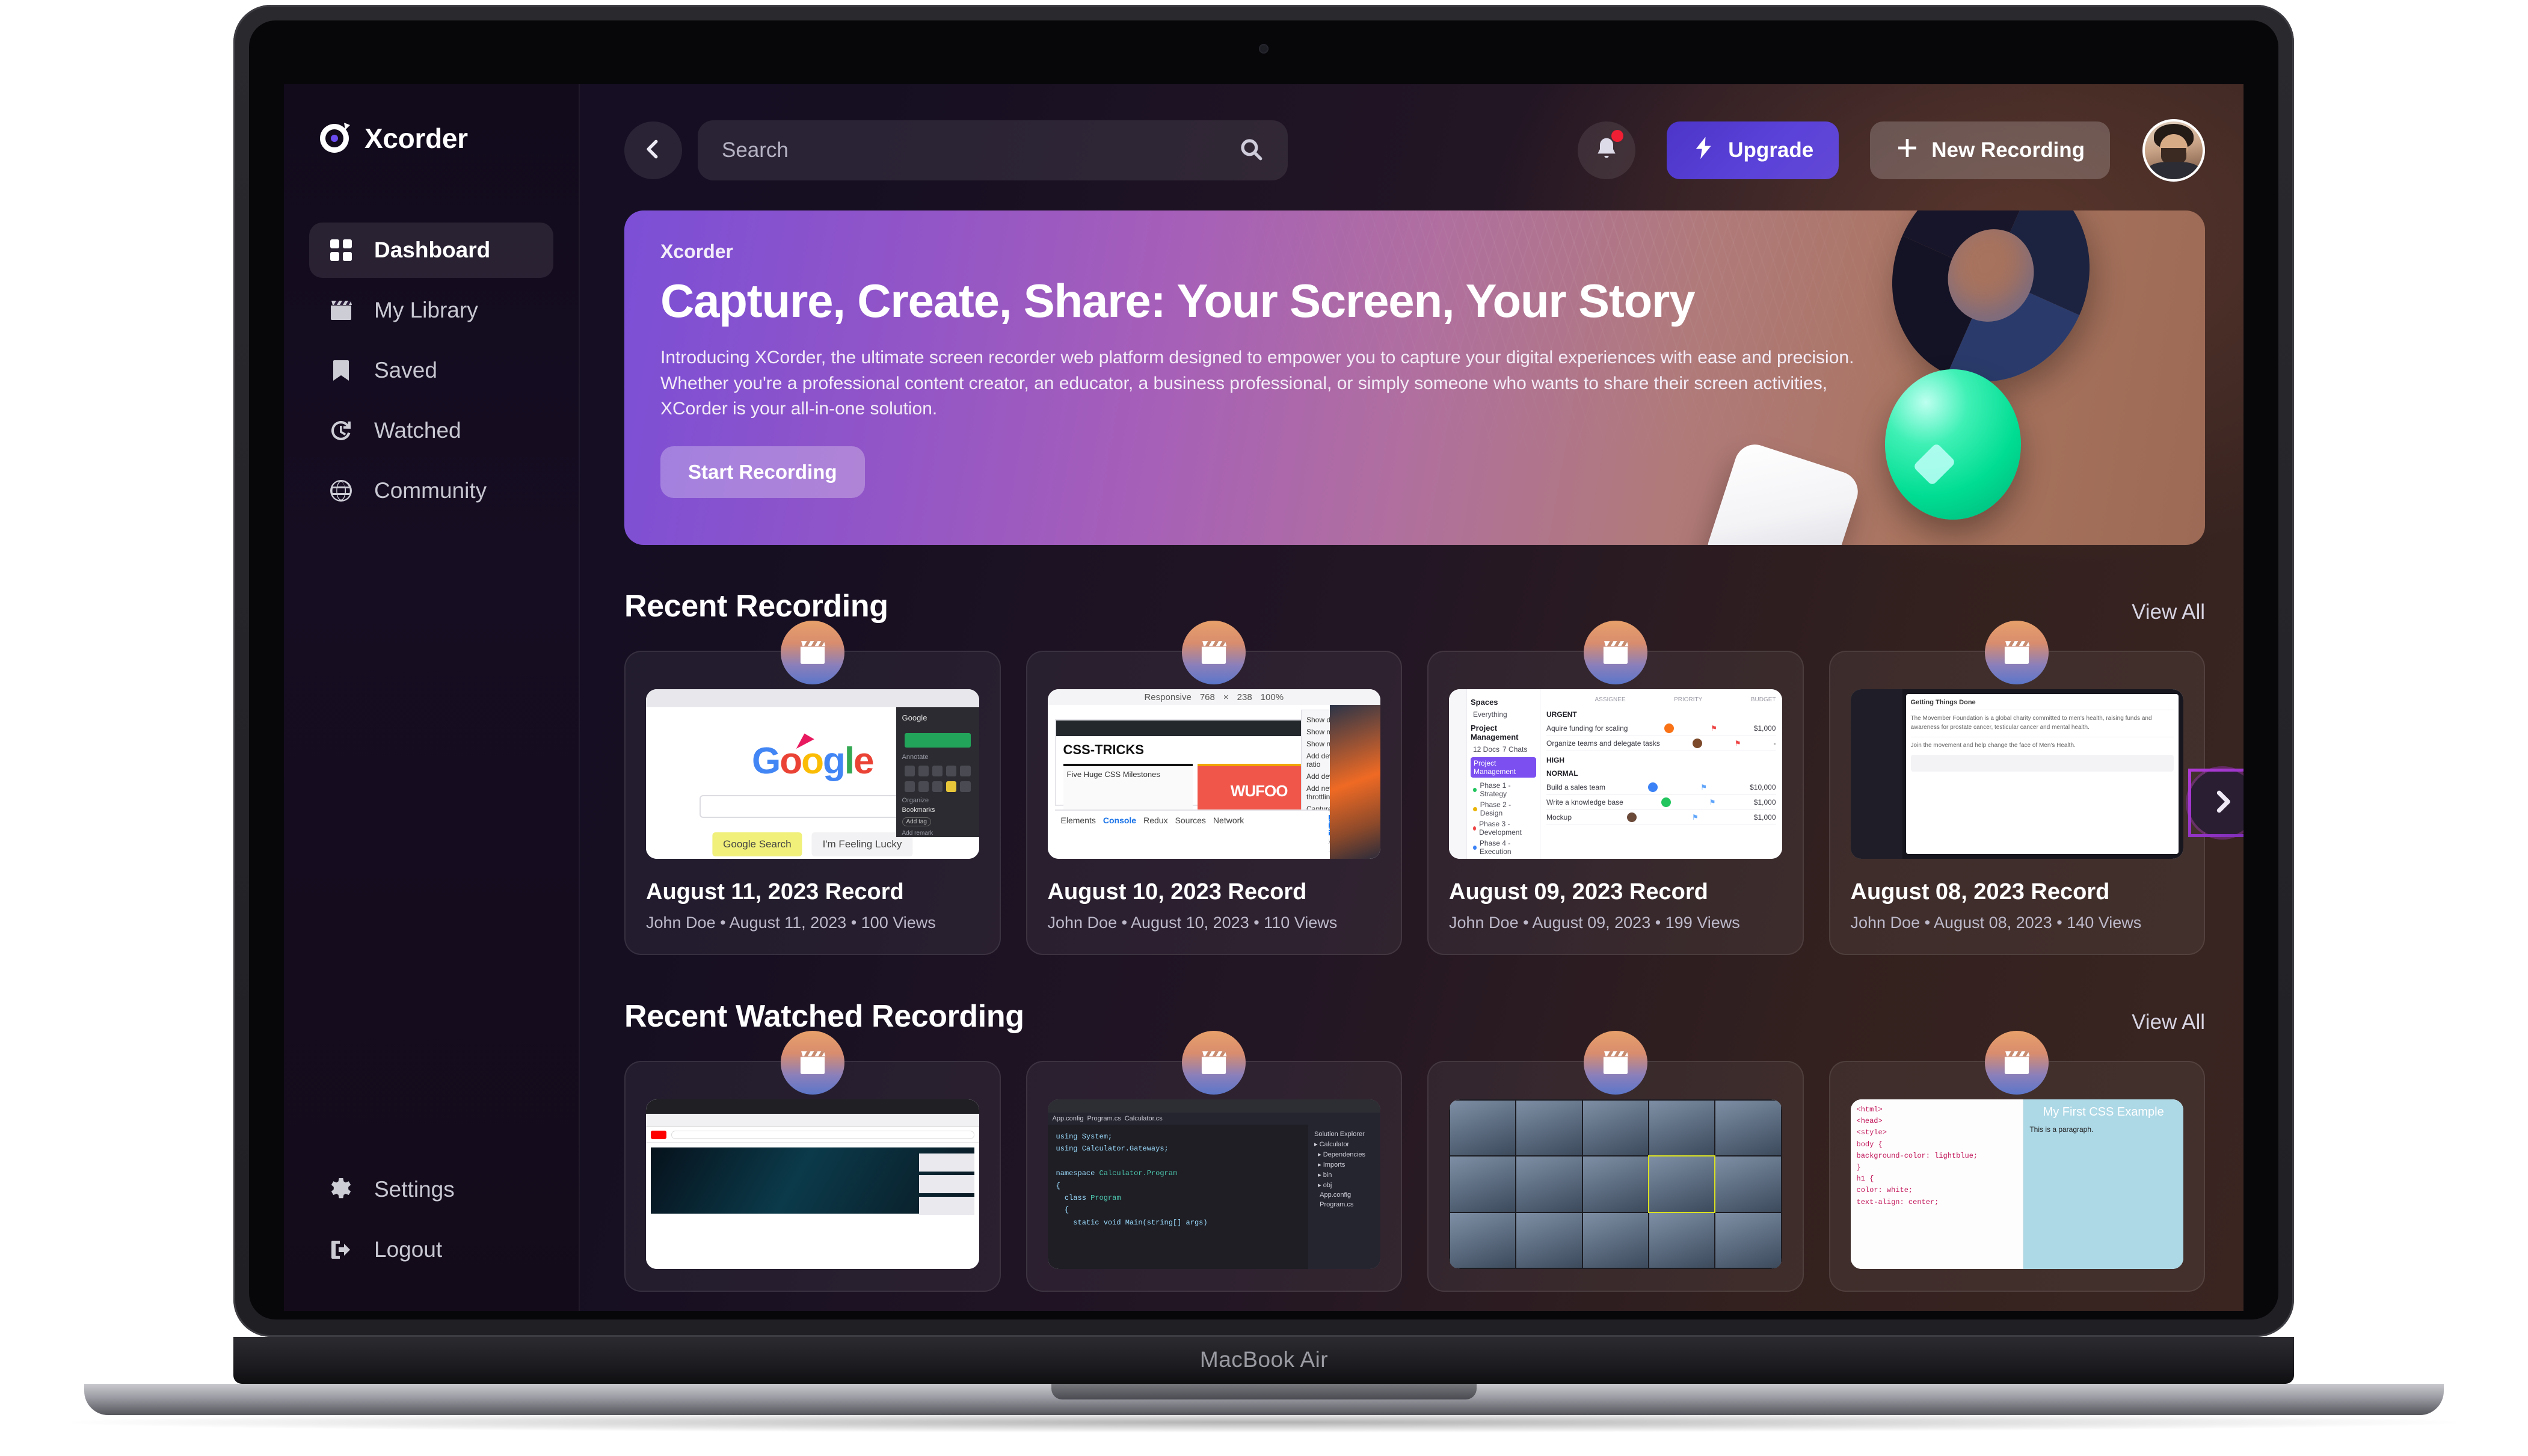  Describe the element at coordinates (1251, 151) in the screenshot. I see `search-icon` at that location.